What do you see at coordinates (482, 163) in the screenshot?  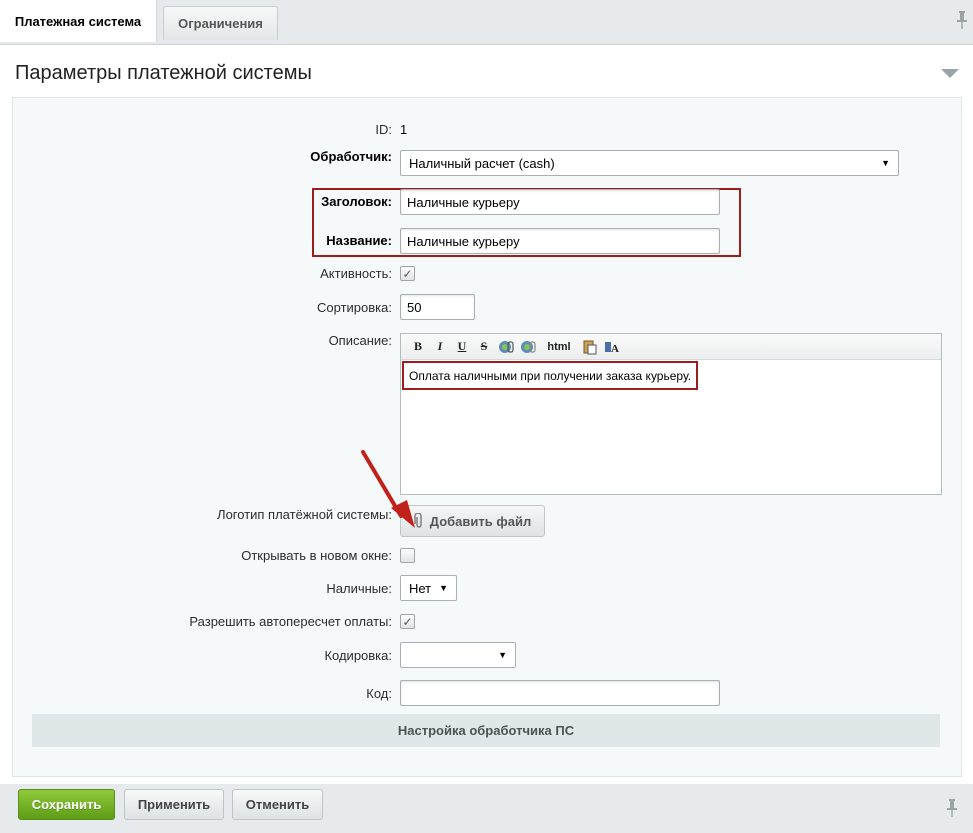 I see `handler-select-value: Наличный расчет (cash)` at bounding box center [482, 163].